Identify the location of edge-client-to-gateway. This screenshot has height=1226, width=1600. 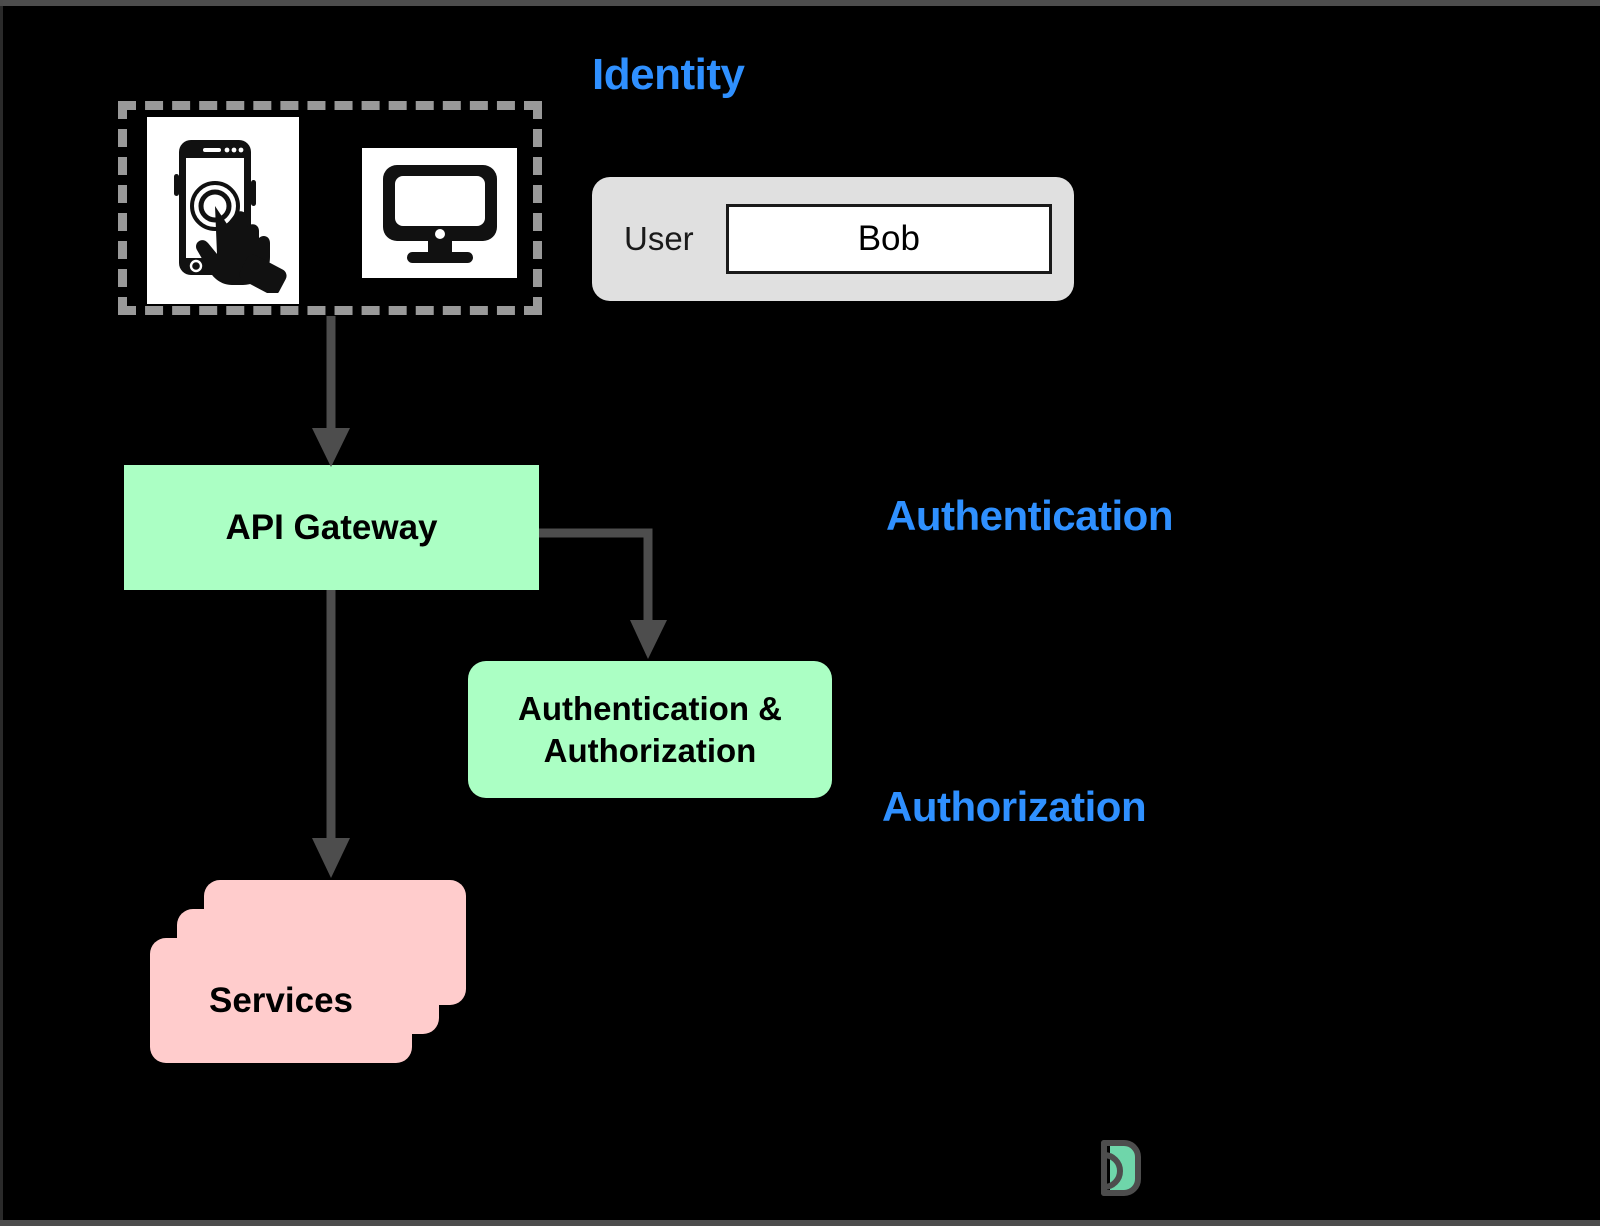
(331, 391).